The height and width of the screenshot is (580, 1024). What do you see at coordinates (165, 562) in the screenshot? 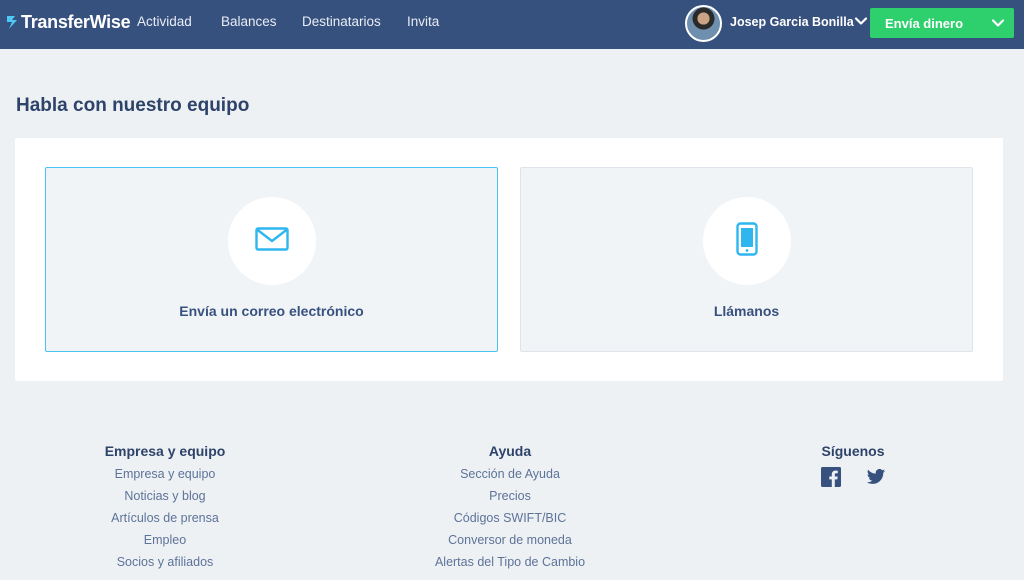
I see `footer-link: Socios y afiliados` at bounding box center [165, 562].